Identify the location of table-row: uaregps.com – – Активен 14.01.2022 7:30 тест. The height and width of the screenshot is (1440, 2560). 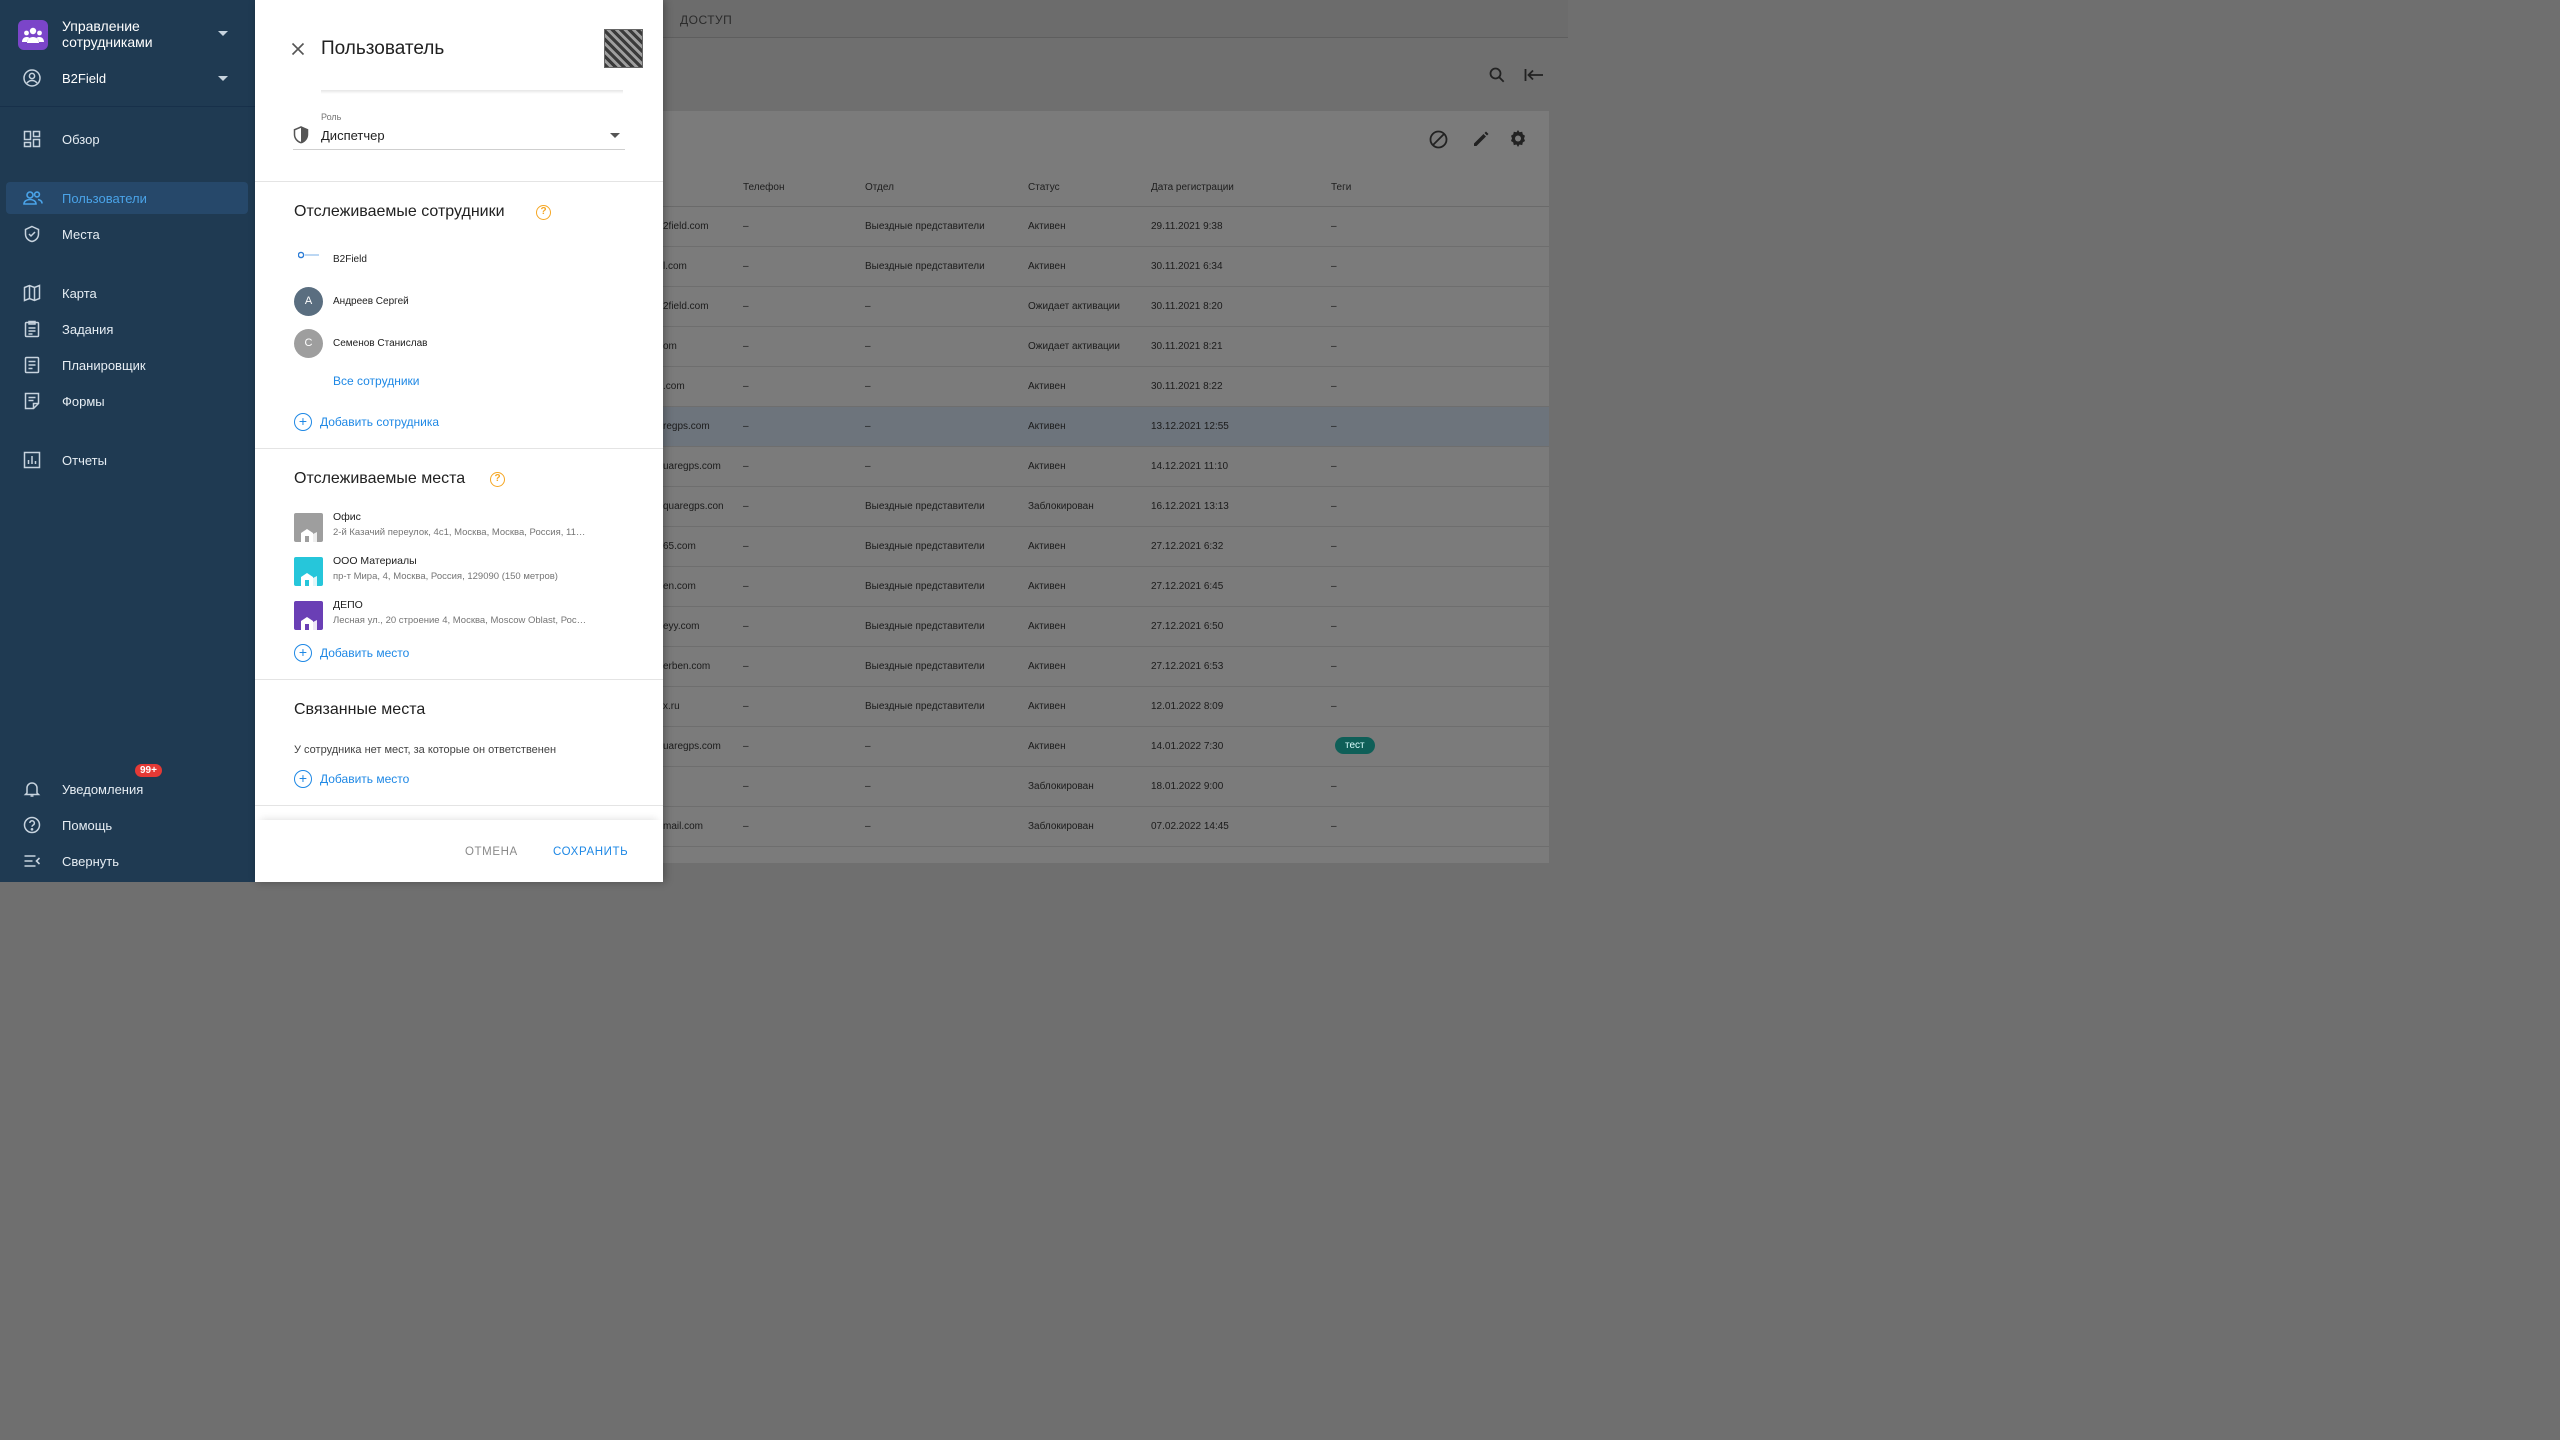
(1102, 747).